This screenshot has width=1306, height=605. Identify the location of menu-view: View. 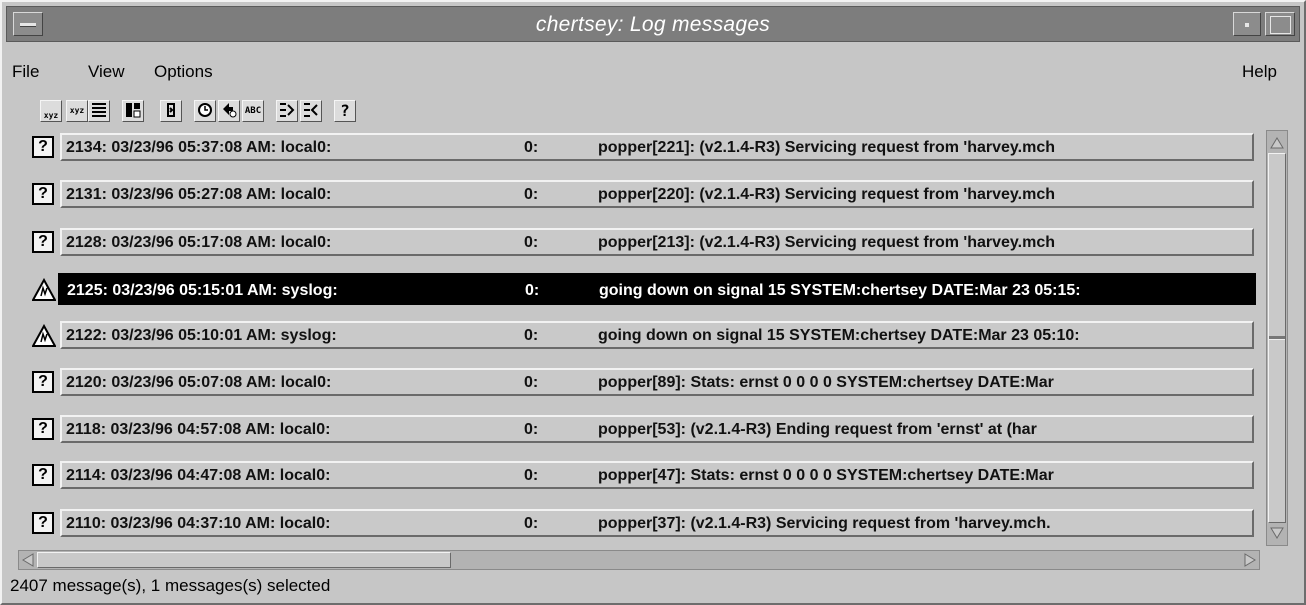
(106, 72).